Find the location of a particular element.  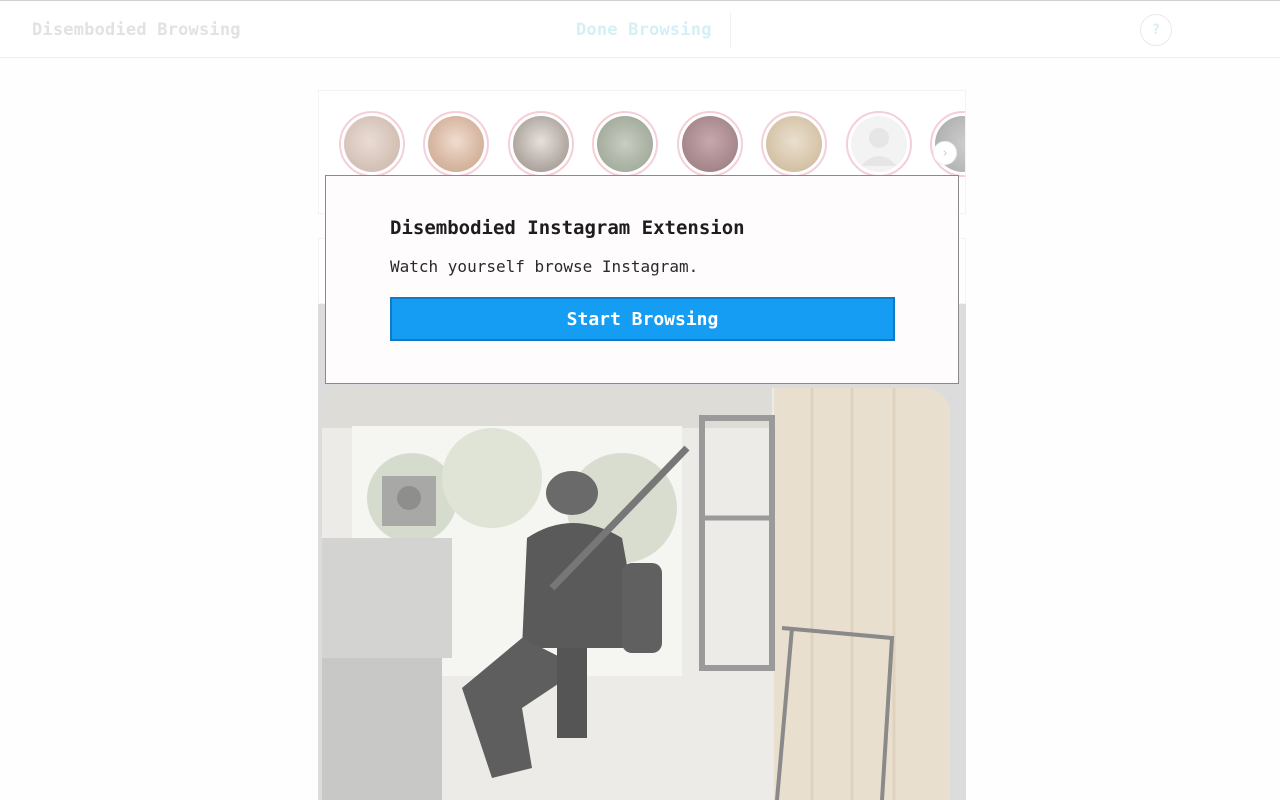

top-bar: Disembodied Browsing Done Browsing ? is located at coordinates (640, 29).